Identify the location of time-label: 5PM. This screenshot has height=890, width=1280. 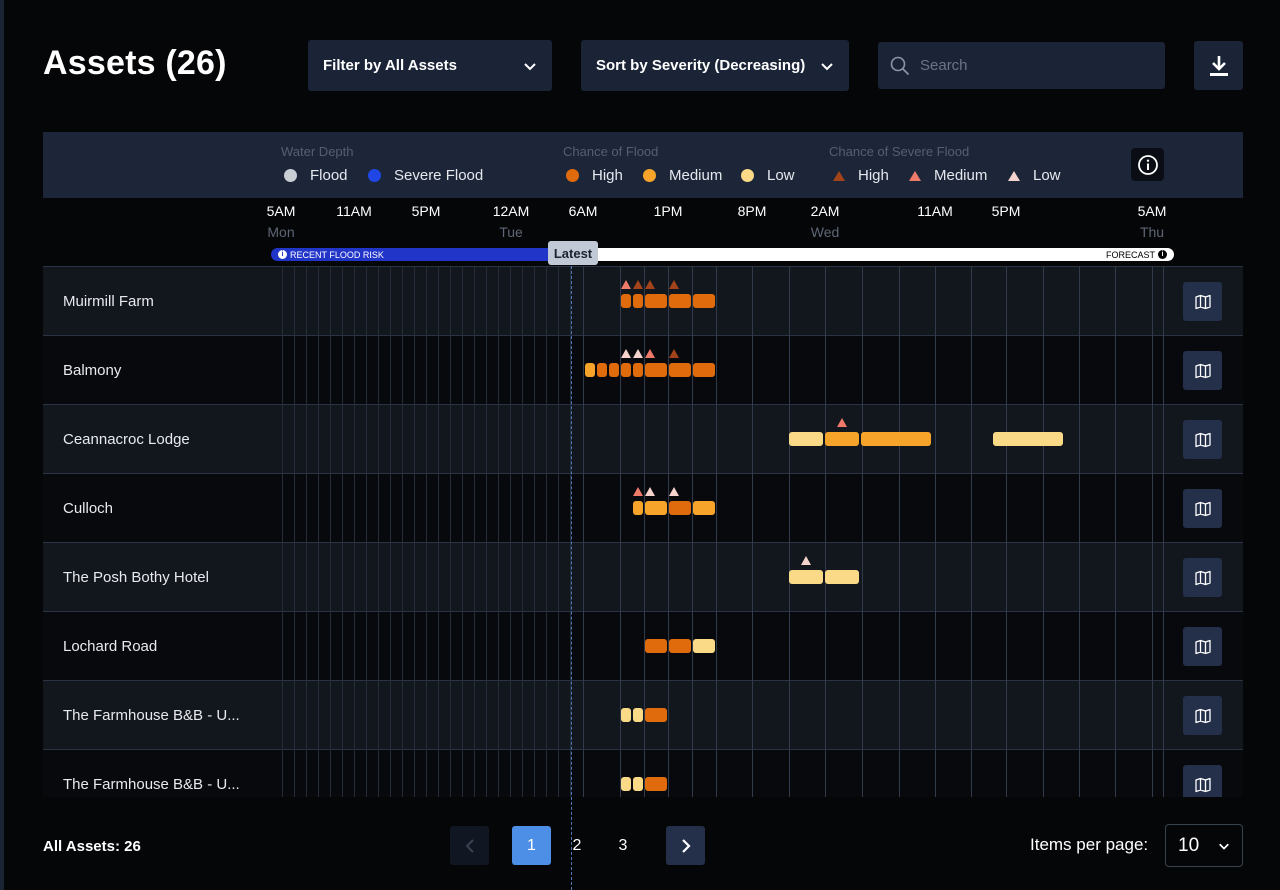
(1006, 211).